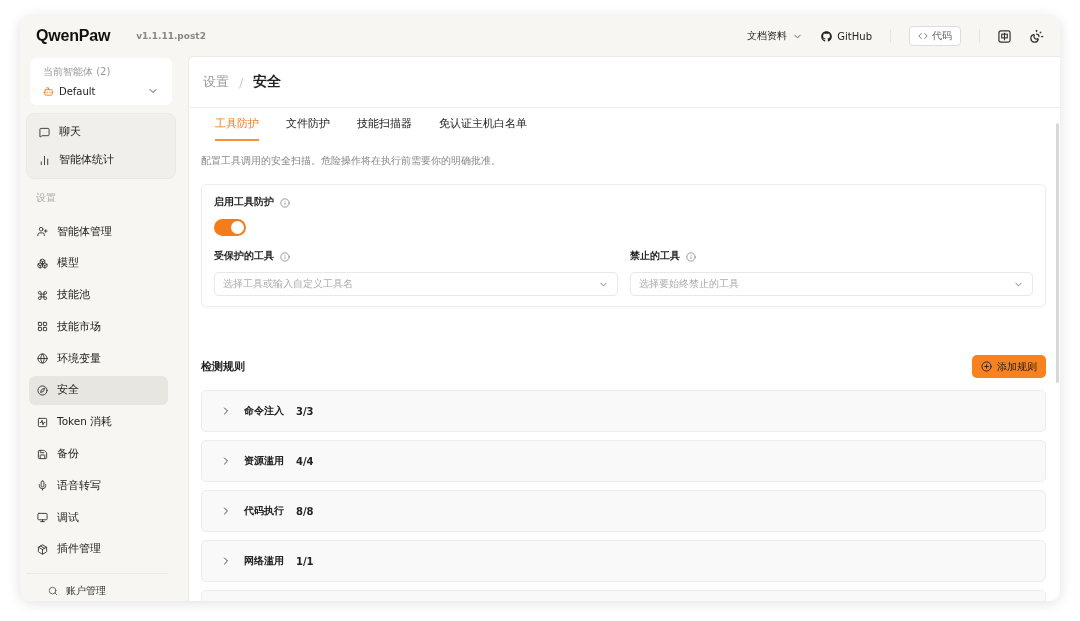 The height and width of the screenshot is (621, 1080). I want to click on sidebar-item: 聊天, so click(101, 132).